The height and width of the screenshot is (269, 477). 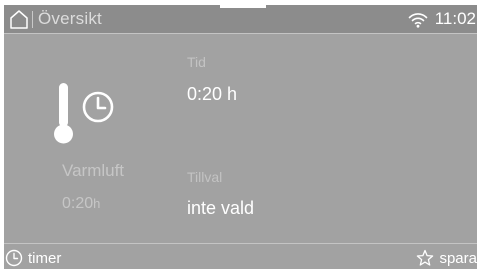 I want to click on save-label: spara, so click(x=458, y=258).